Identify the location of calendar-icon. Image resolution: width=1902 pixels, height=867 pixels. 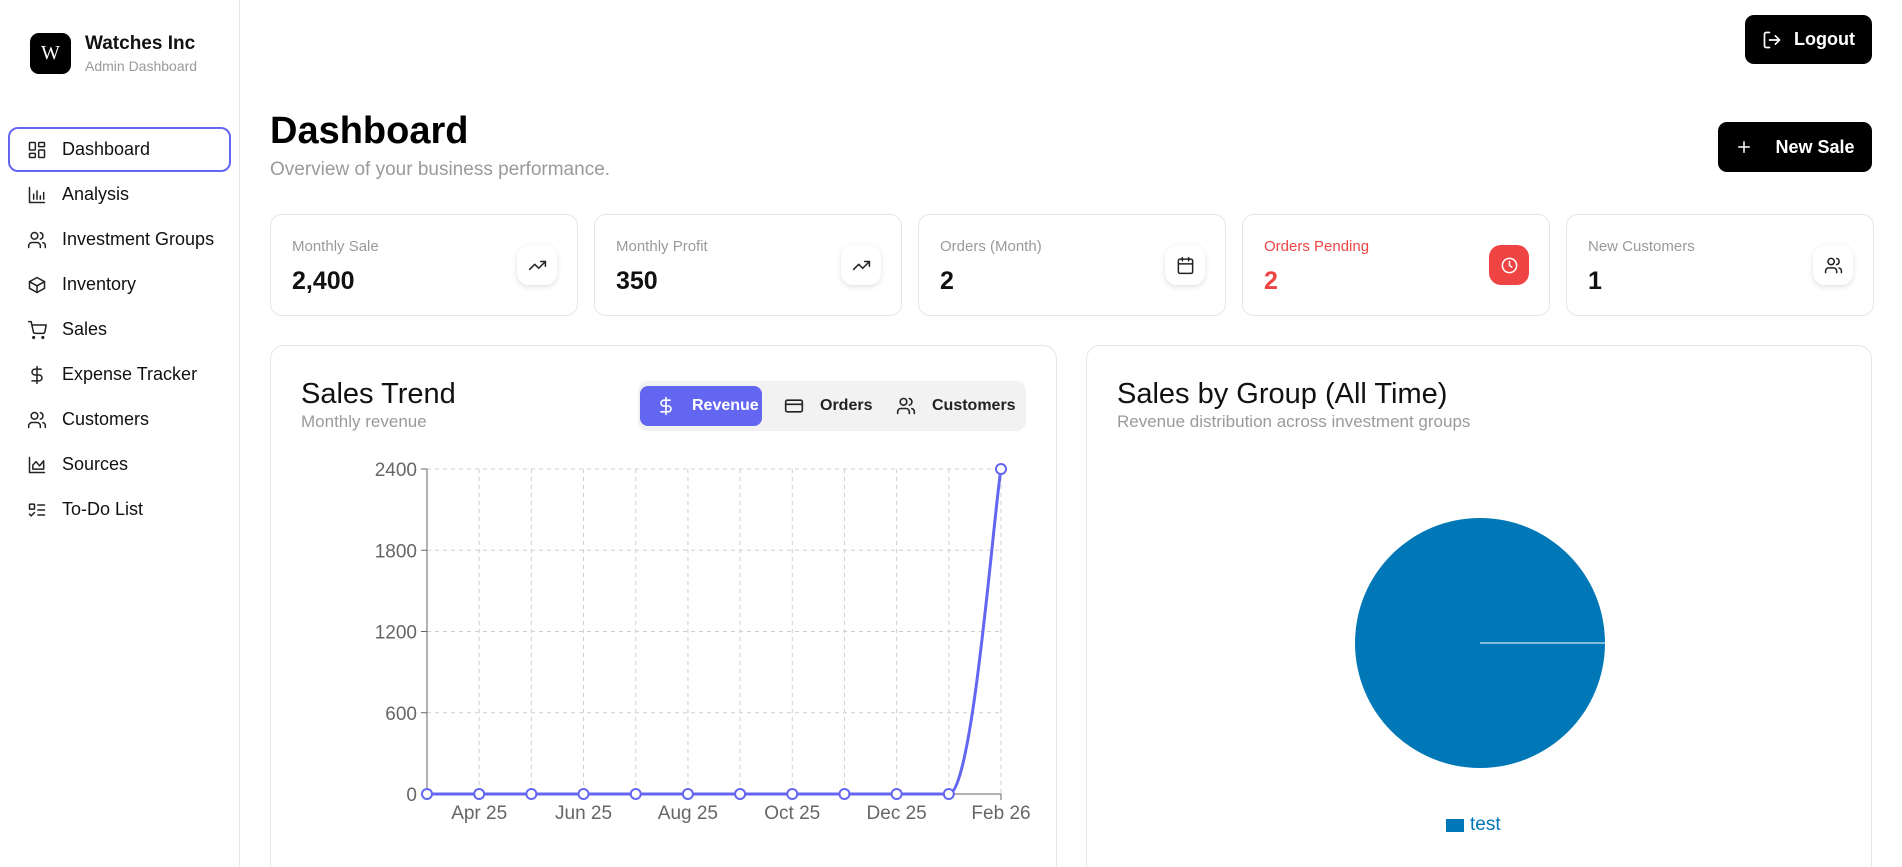
(1185, 265).